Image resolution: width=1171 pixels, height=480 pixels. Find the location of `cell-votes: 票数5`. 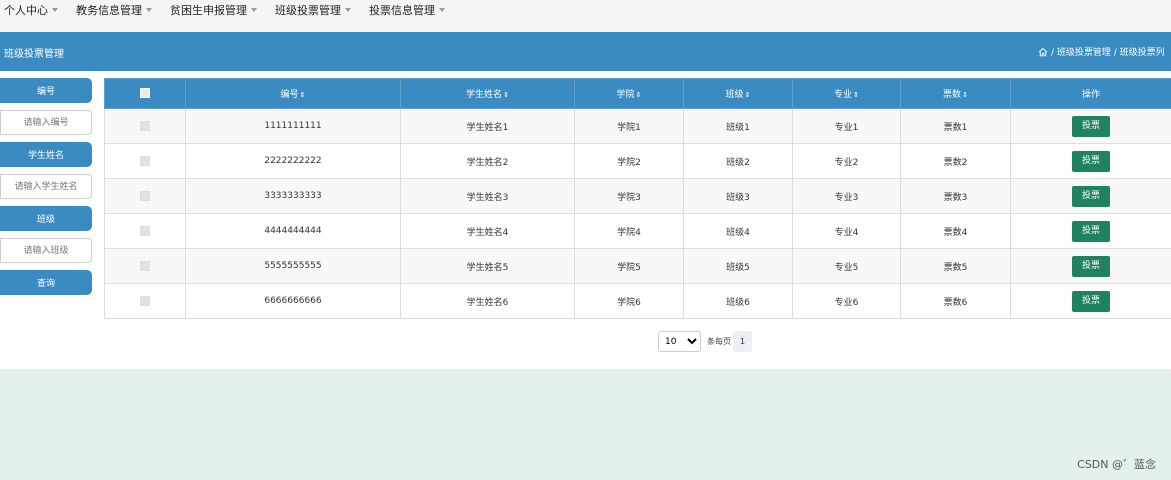

cell-votes: 票数5 is located at coordinates (955, 266).